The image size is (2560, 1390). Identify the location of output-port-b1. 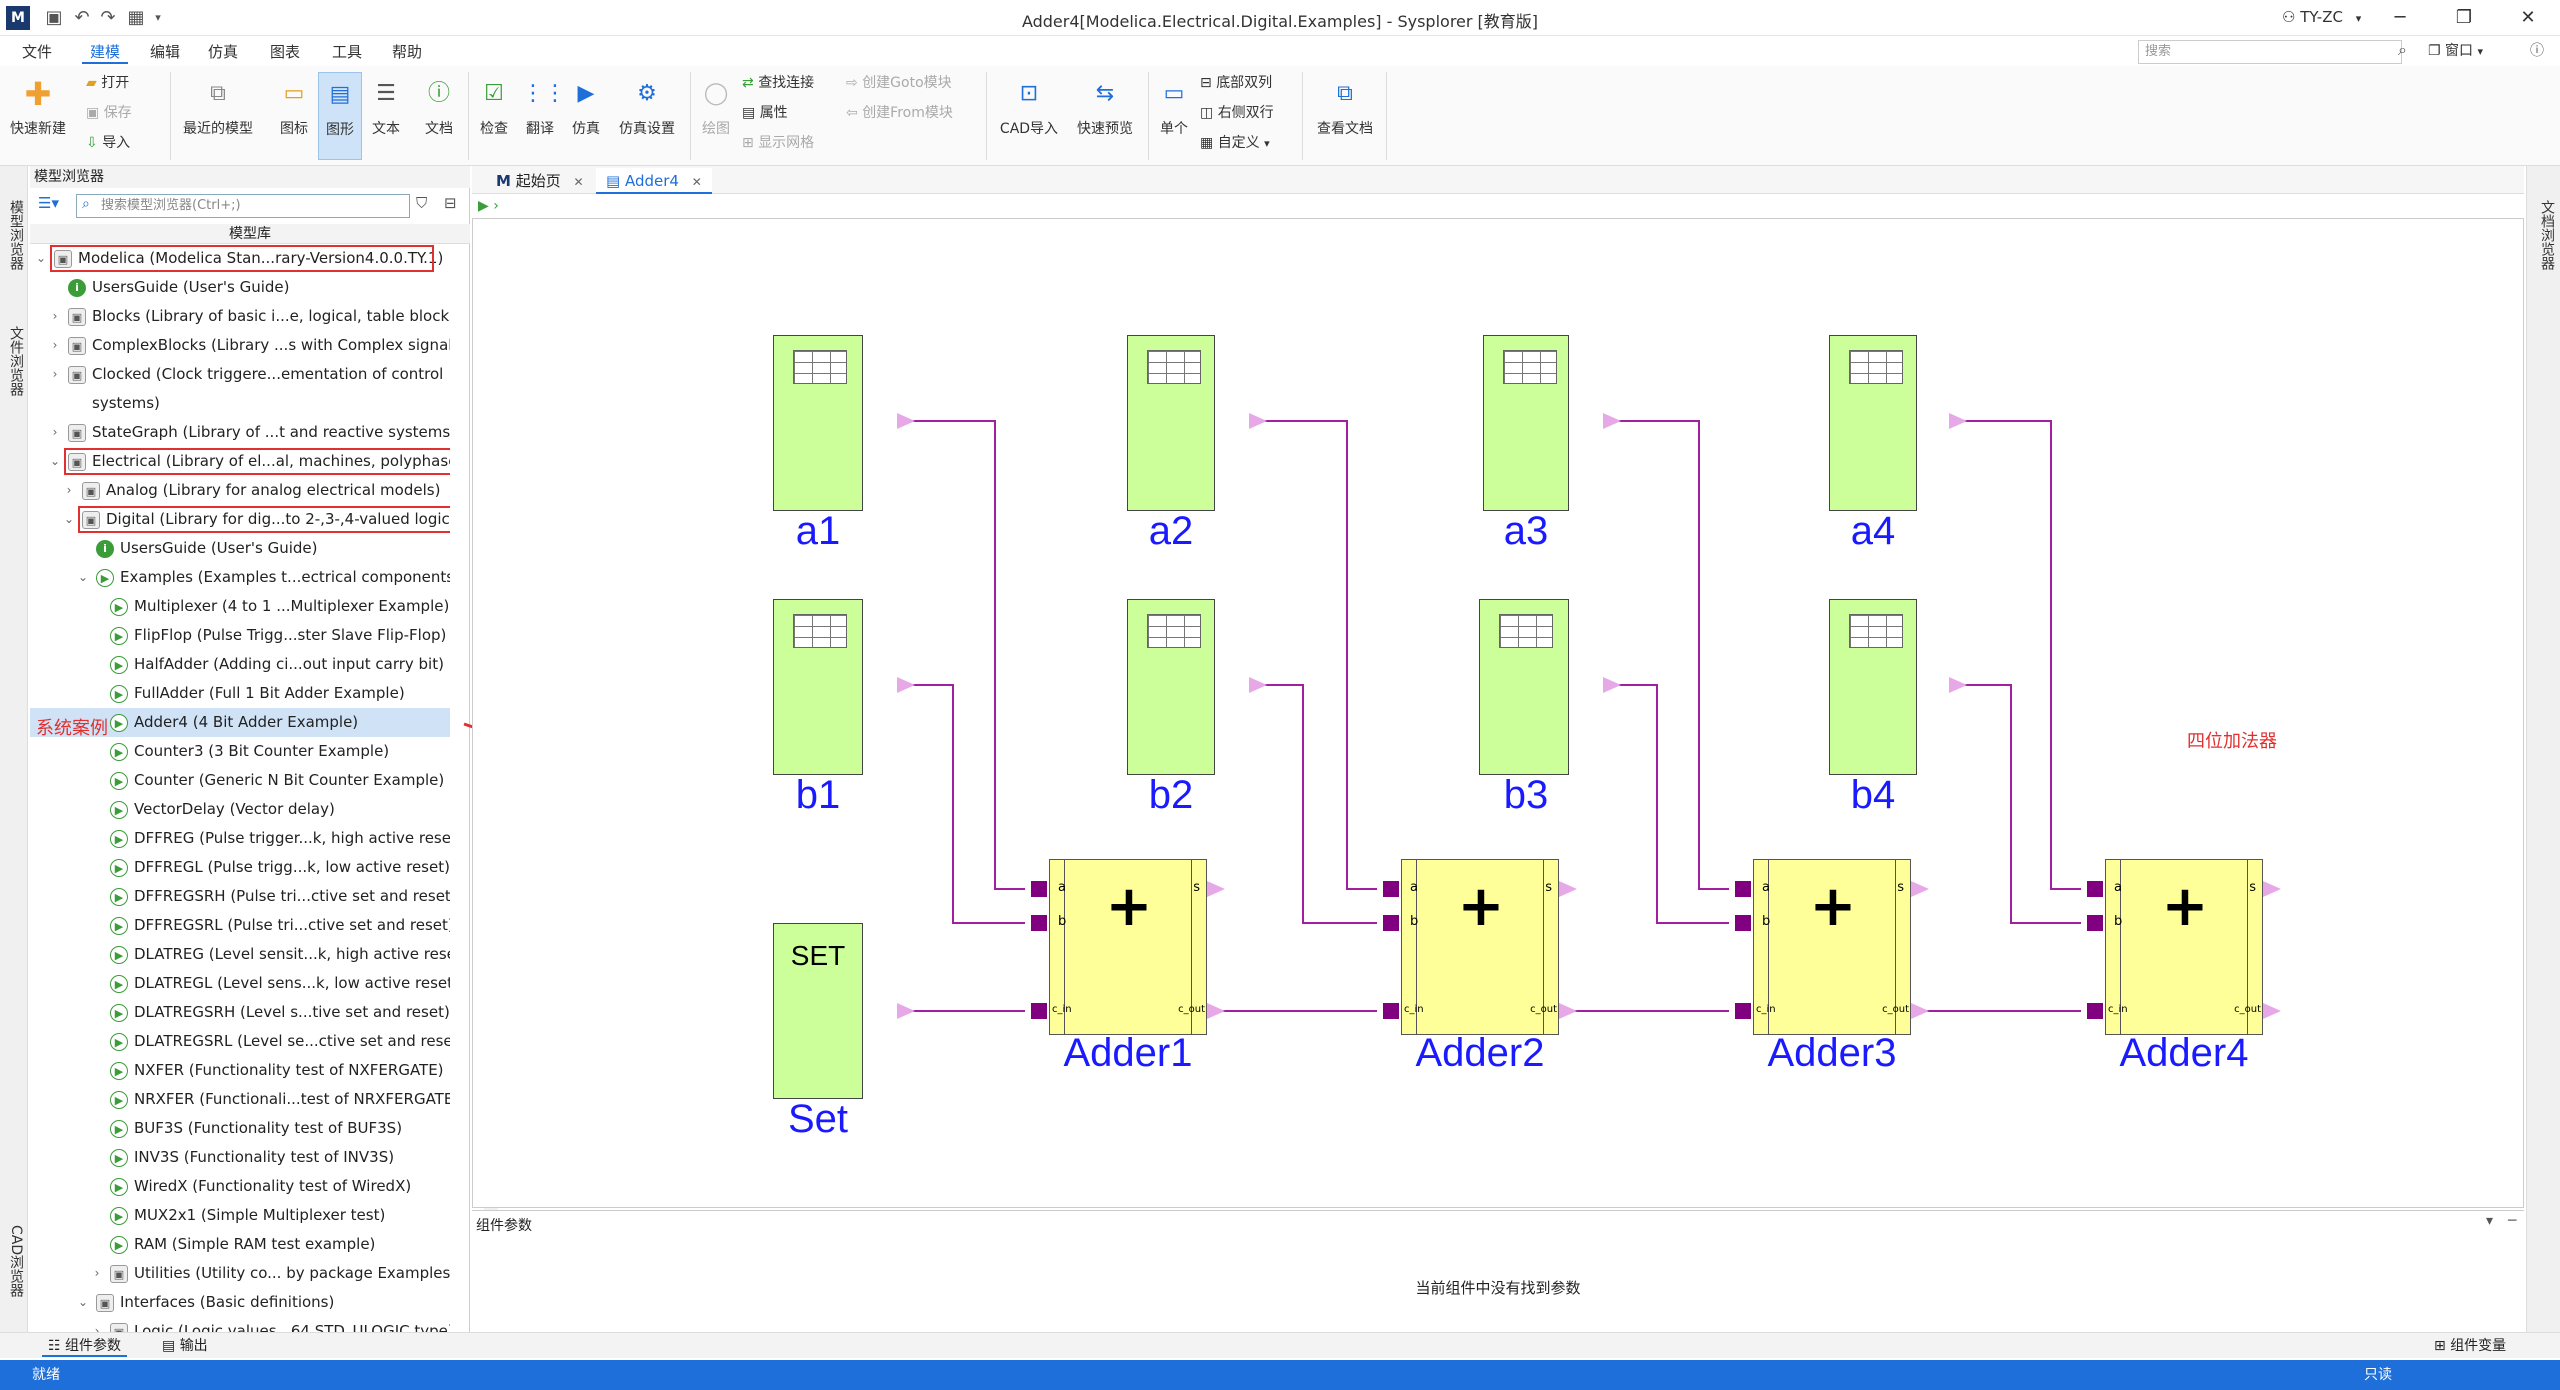
(906, 685).